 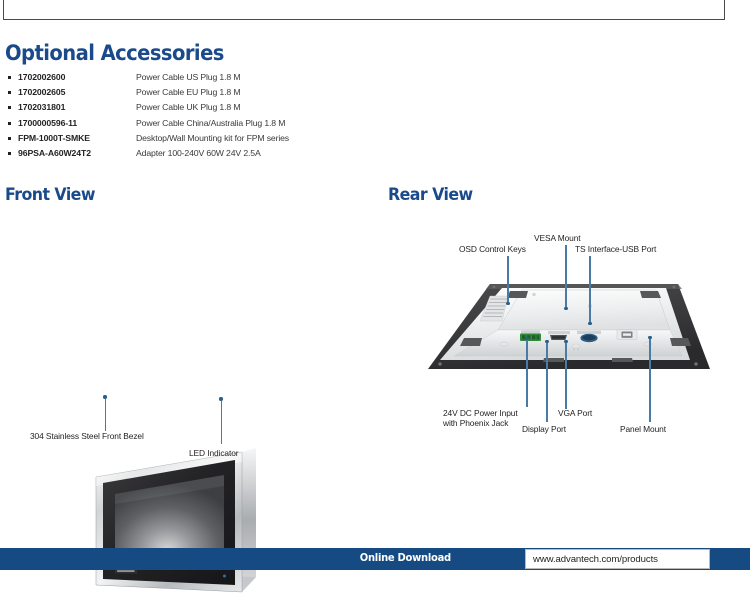 What do you see at coordinates (566, 376) in the screenshot?
I see `callout-line-vga-port` at bounding box center [566, 376].